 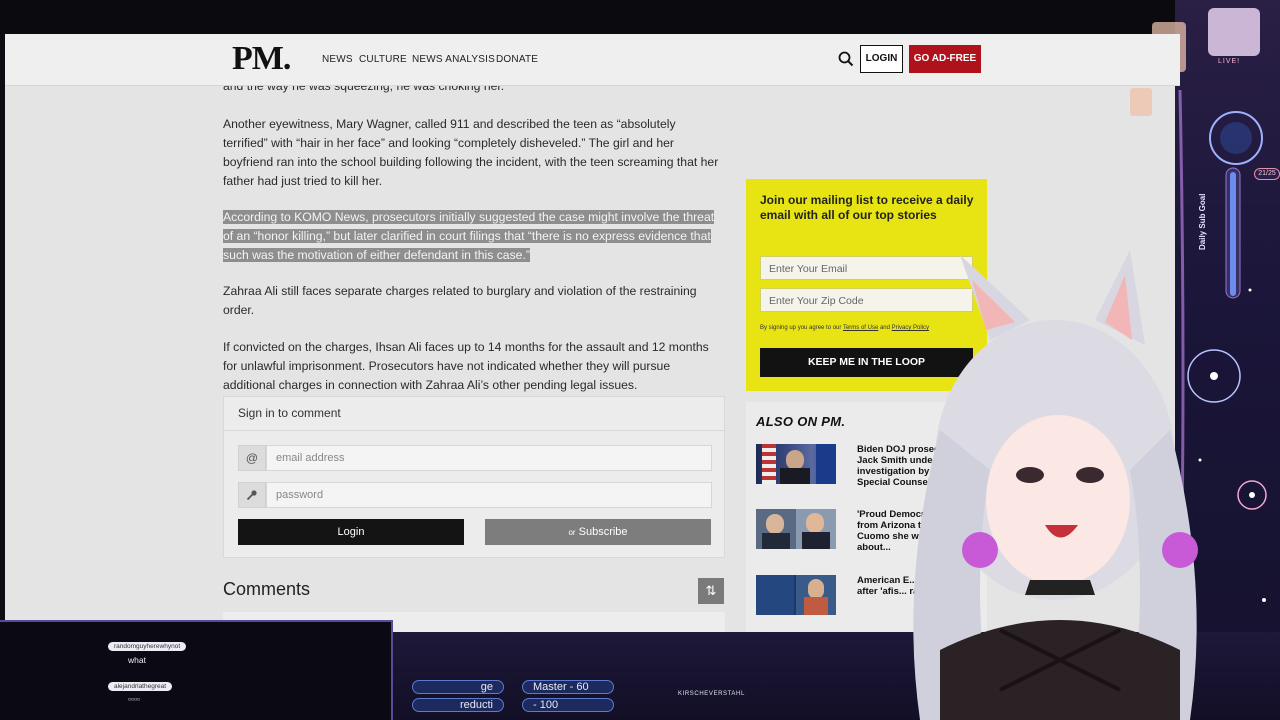 What do you see at coordinates (860, 328) in the screenshot?
I see `terms-link: Terms of Use` at bounding box center [860, 328].